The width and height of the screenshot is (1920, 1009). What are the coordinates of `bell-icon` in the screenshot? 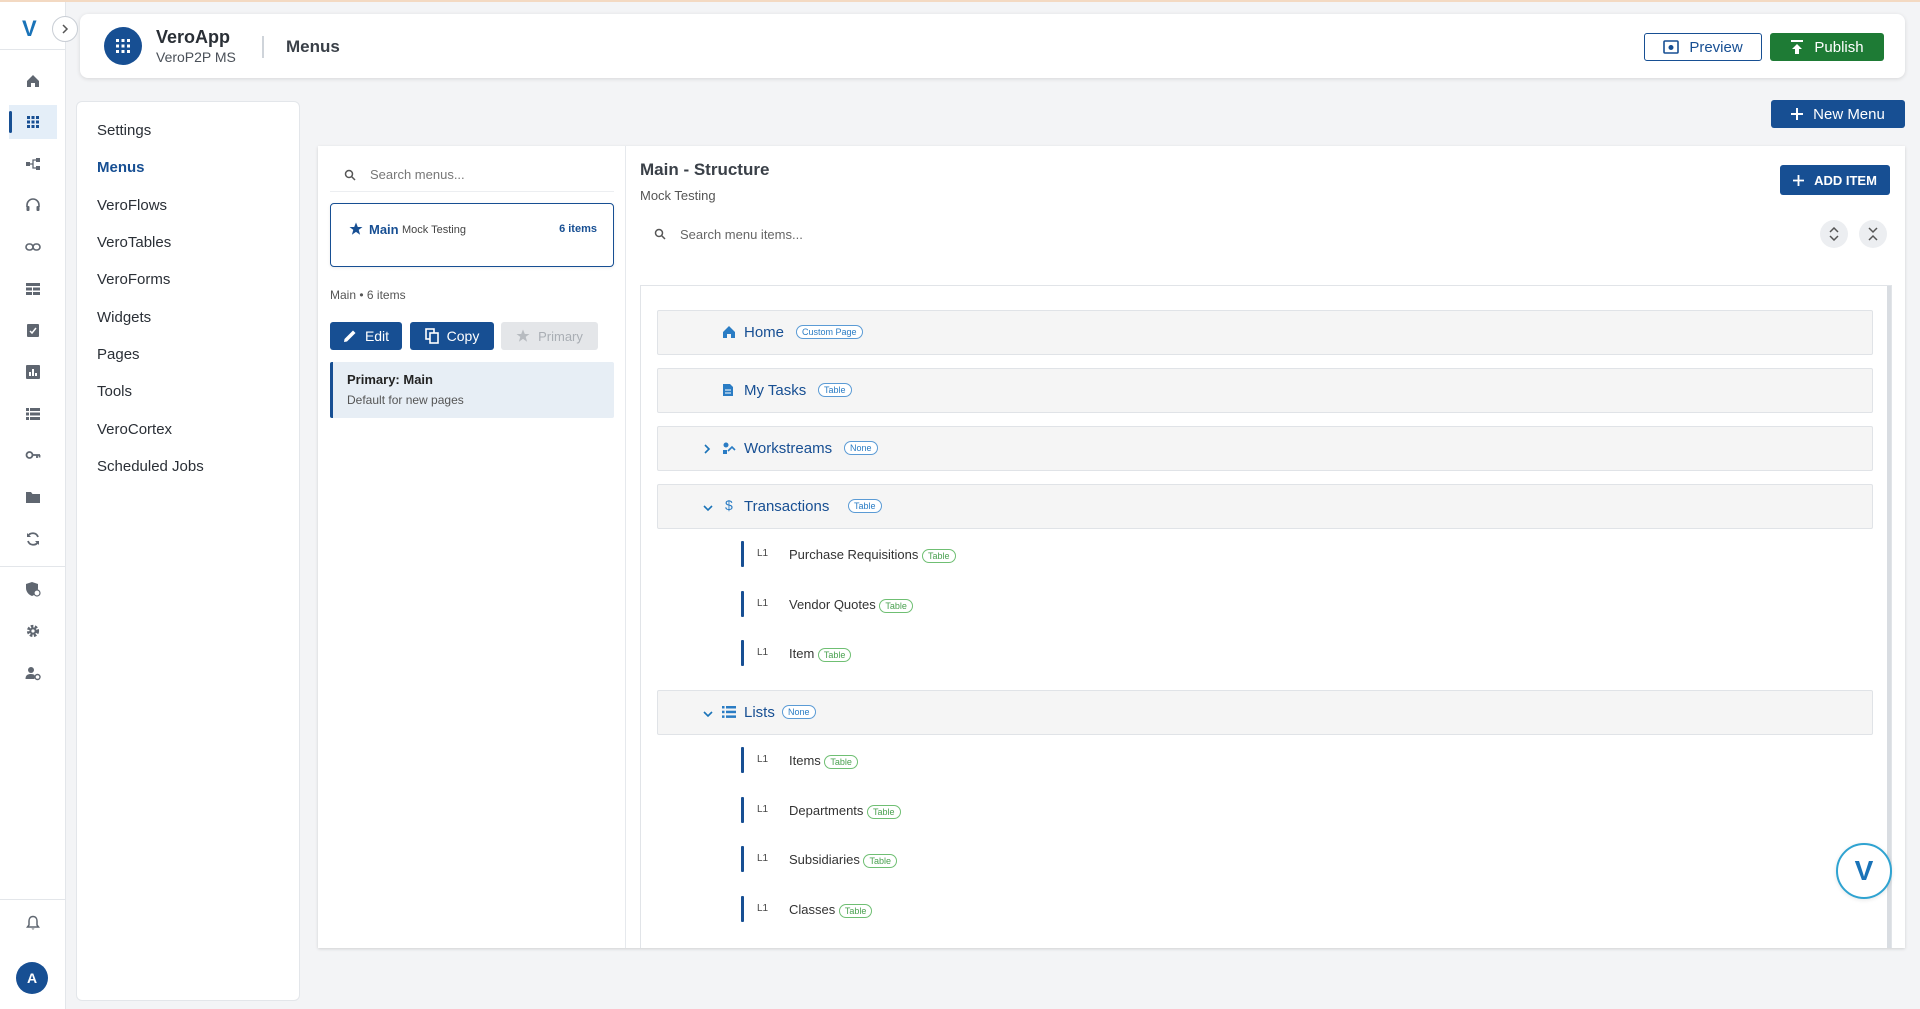 It's located at (33, 923).